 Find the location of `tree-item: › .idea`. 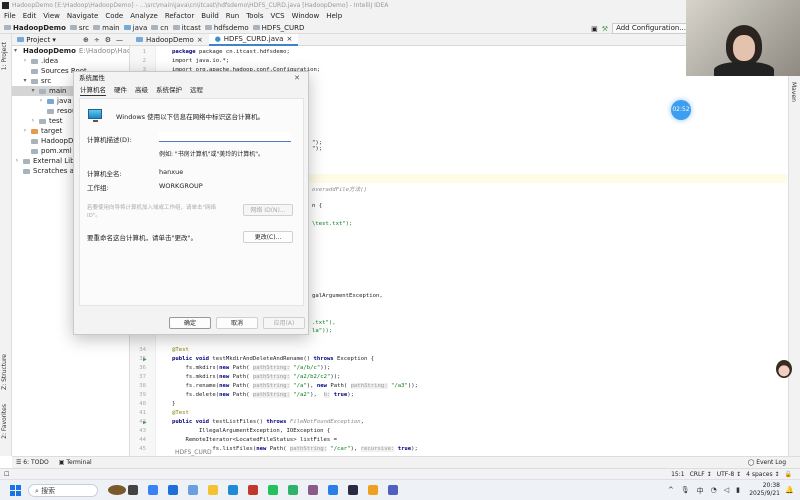

tree-item: › .idea is located at coordinates (70, 61).